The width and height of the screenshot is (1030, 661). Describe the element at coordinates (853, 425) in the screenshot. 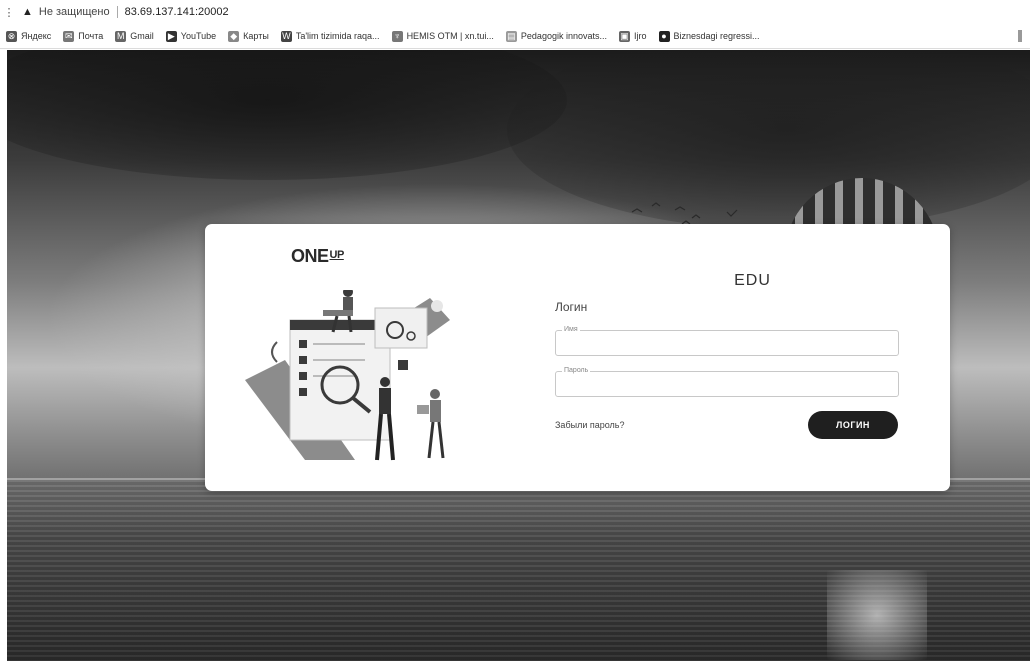

I see `login-button: ЛОГИН` at that location.